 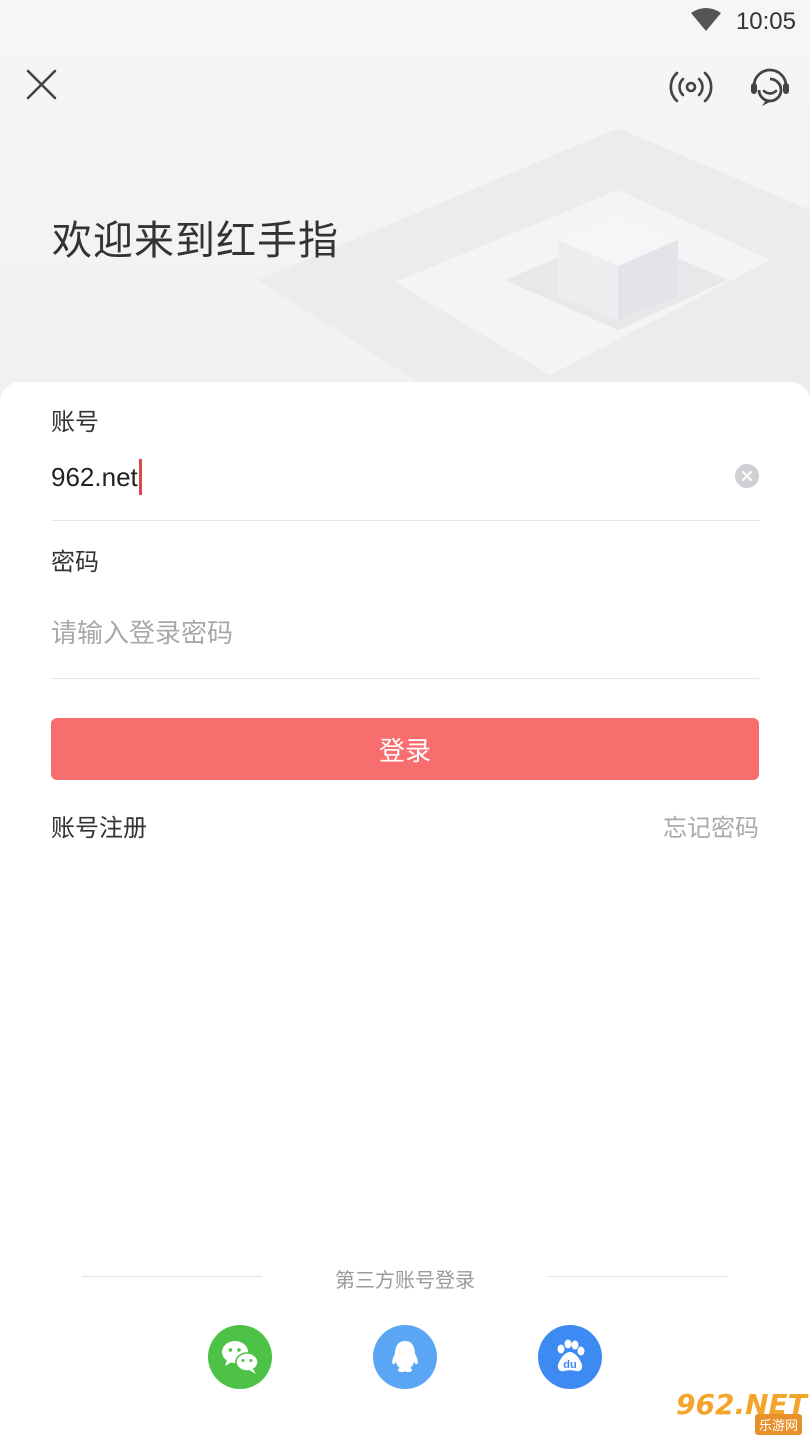 I want to click on password-input, so click(x=391, y=634).